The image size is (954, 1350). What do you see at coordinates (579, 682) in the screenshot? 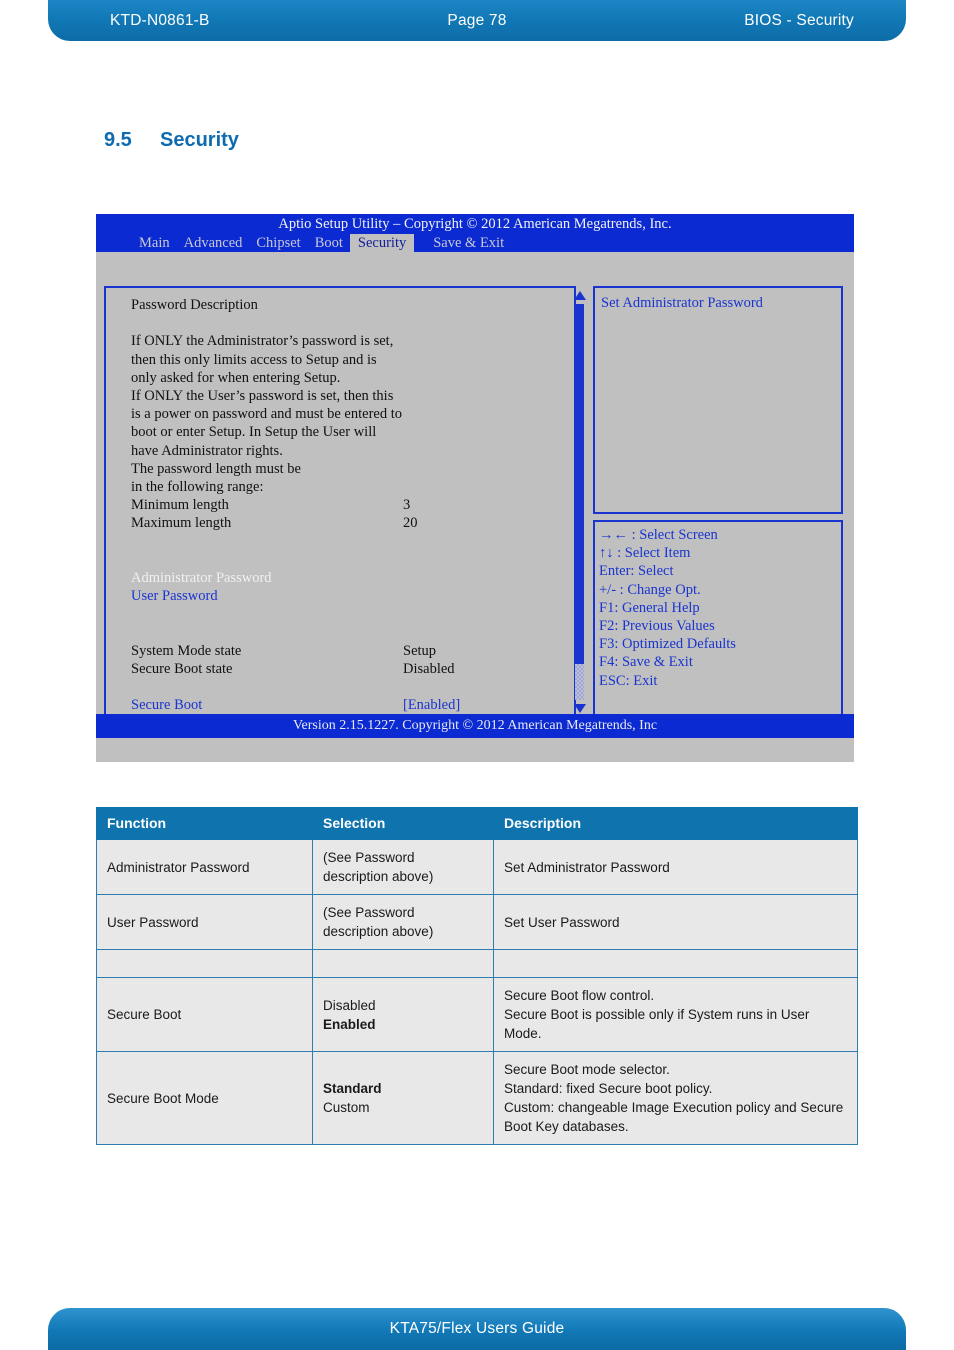
I see `scrollbar-track` at bounding box center [579, 682].